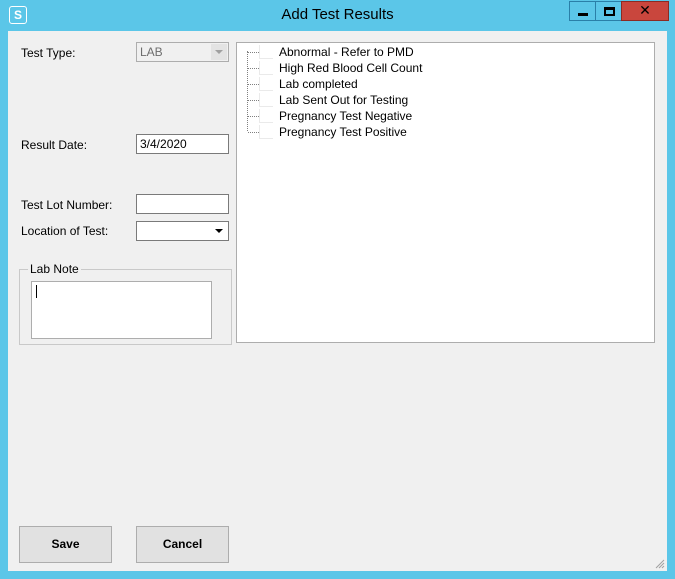  Describe the element at coordinates (36, 291) in the screenshot. I see `text-caret` at that location.